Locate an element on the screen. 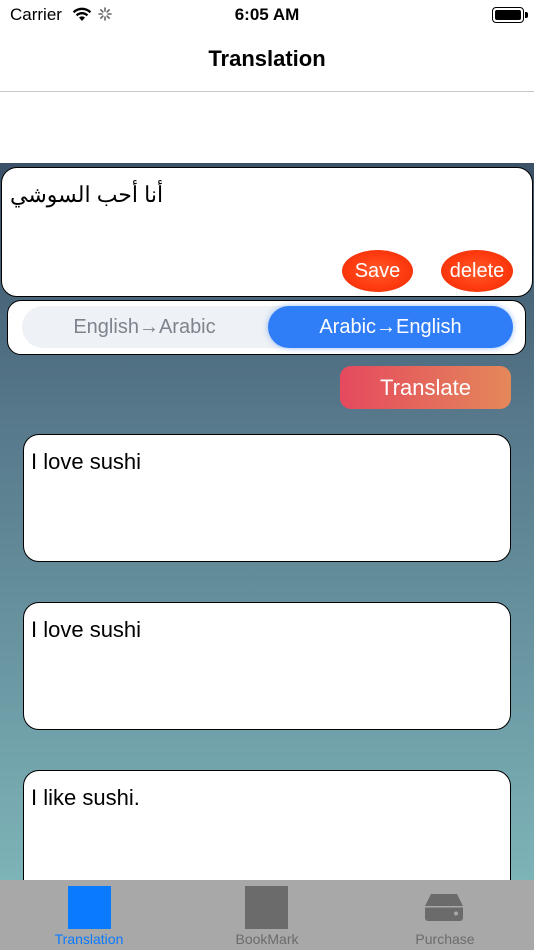  translate-button: Translate is located at coordinates (425, 387).